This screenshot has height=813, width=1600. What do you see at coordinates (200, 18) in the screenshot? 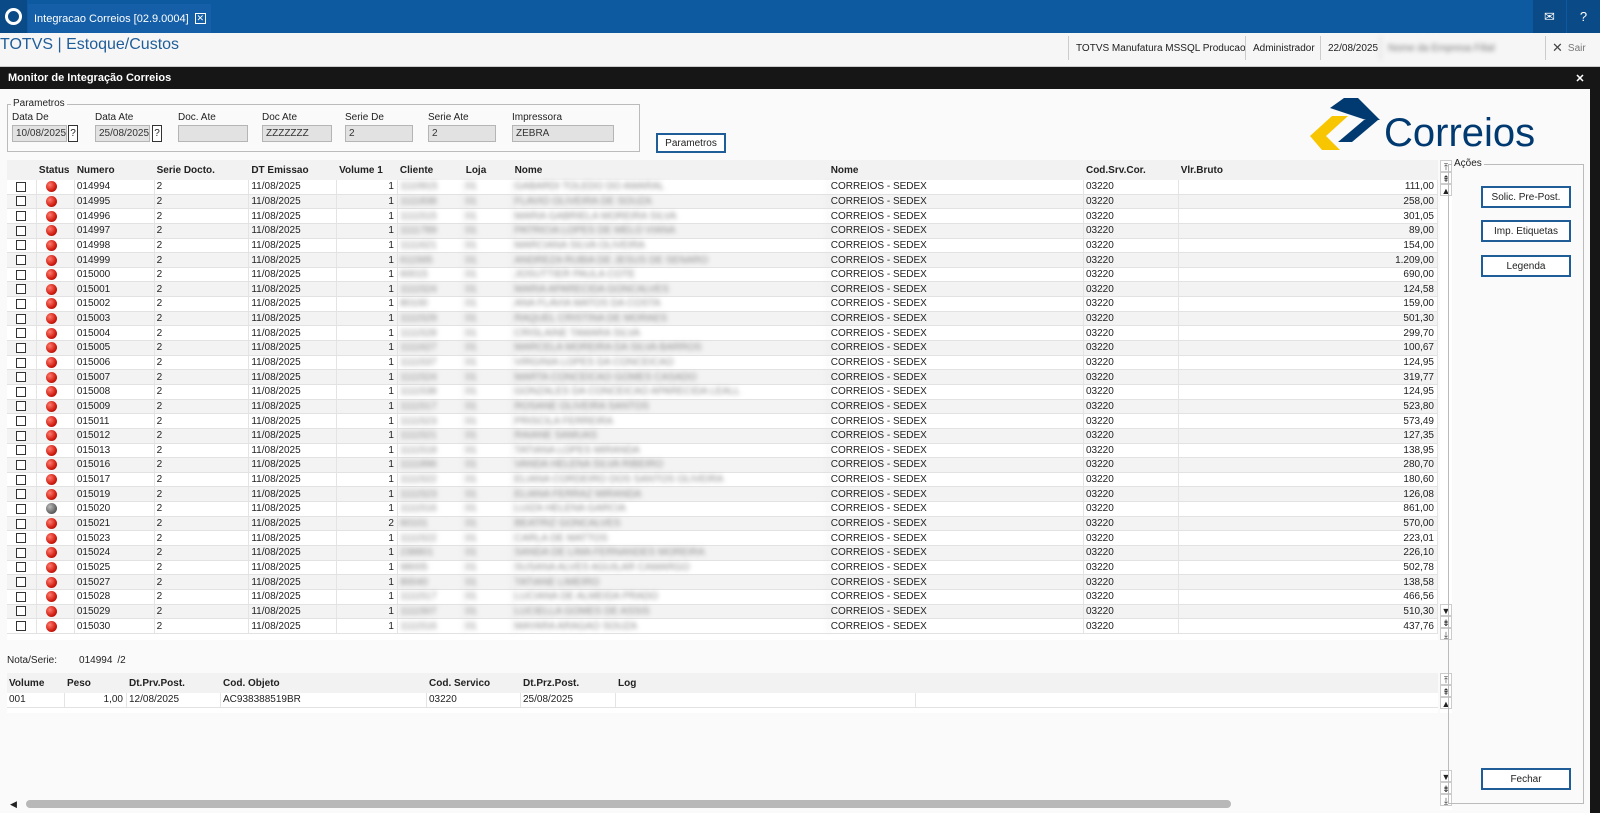
I see `close-tab-icon: ✕` at bounding box center [200, 18].